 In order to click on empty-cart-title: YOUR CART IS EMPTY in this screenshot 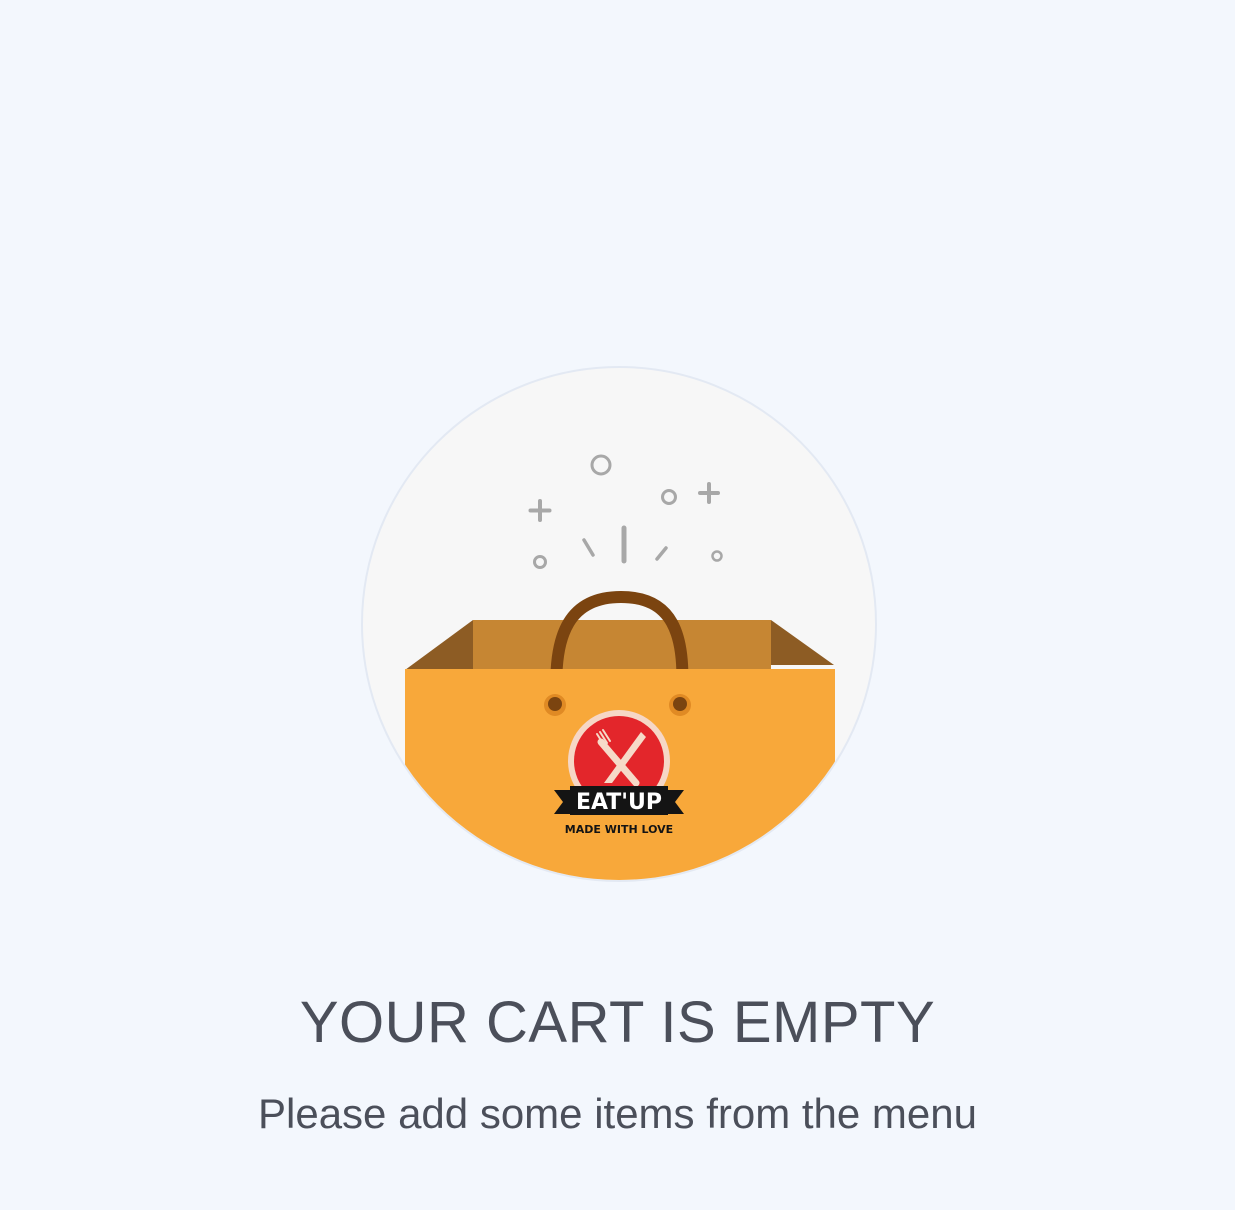, I will do `click(617, 1022)`.